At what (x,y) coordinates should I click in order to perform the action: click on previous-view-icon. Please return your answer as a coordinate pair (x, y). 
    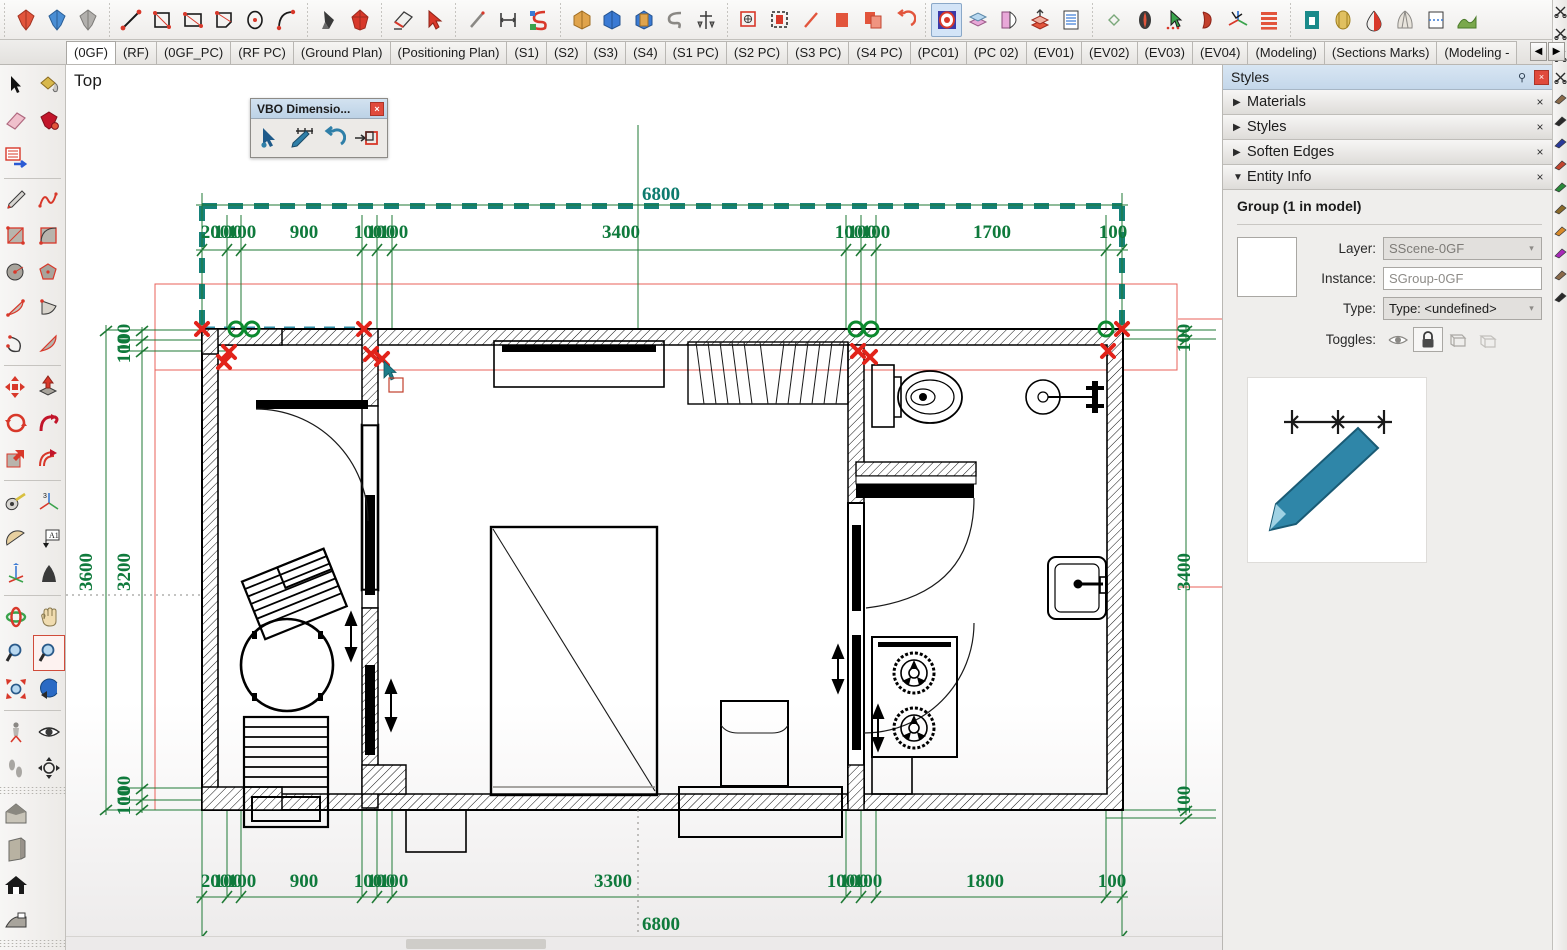
    Looking at the image, I should click on (49, 689).